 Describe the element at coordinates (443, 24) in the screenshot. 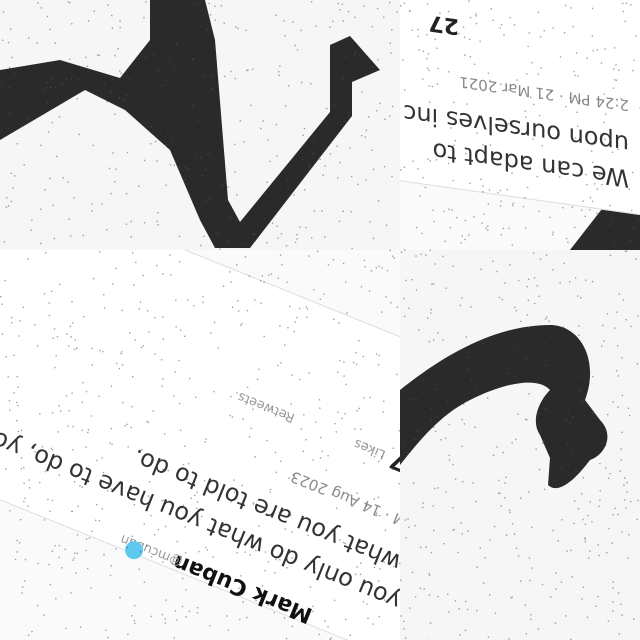

I see `tweet-second-count: 27` at that location.